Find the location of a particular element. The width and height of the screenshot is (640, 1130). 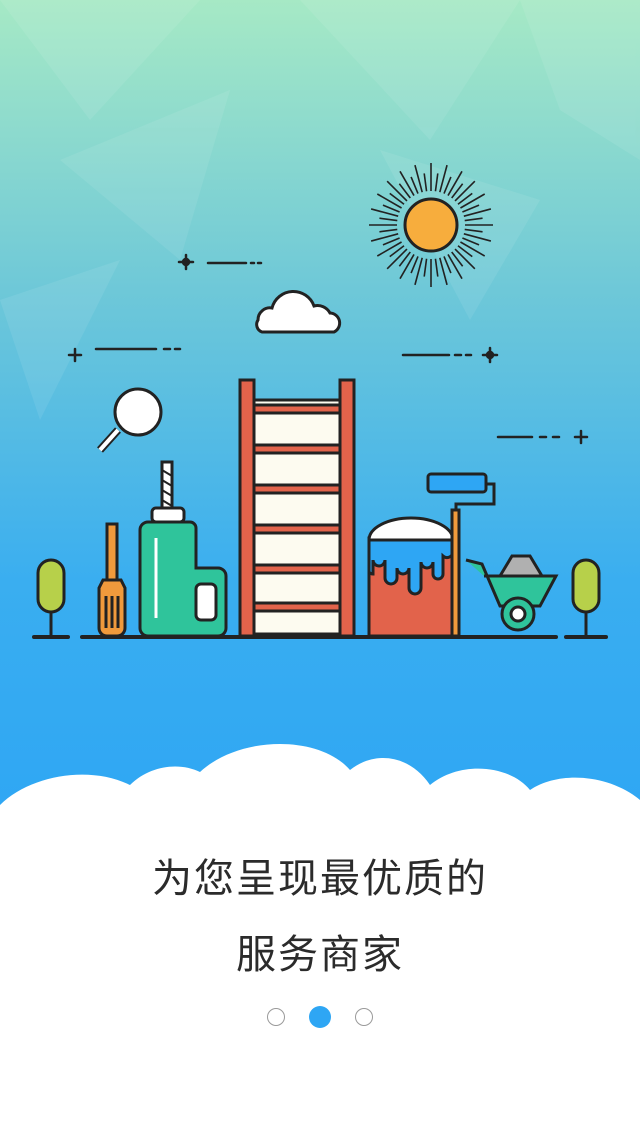

onboarding-headline-line2: 服务商家 is located at coordinates (320, 955).